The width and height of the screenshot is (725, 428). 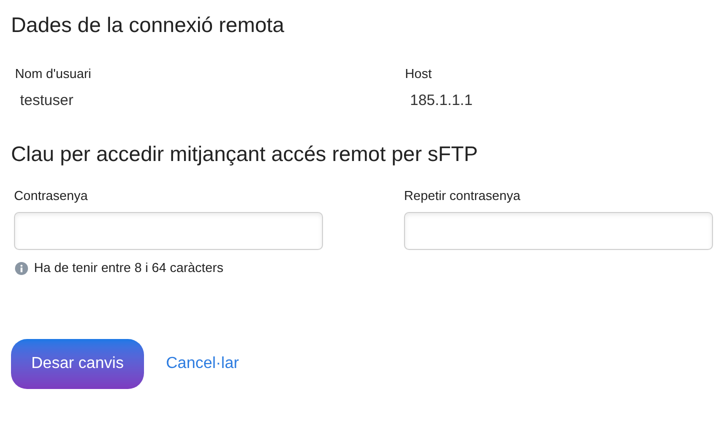 I want to click on section-title: Dades de la connexió remota, so click(x=148, y=26).